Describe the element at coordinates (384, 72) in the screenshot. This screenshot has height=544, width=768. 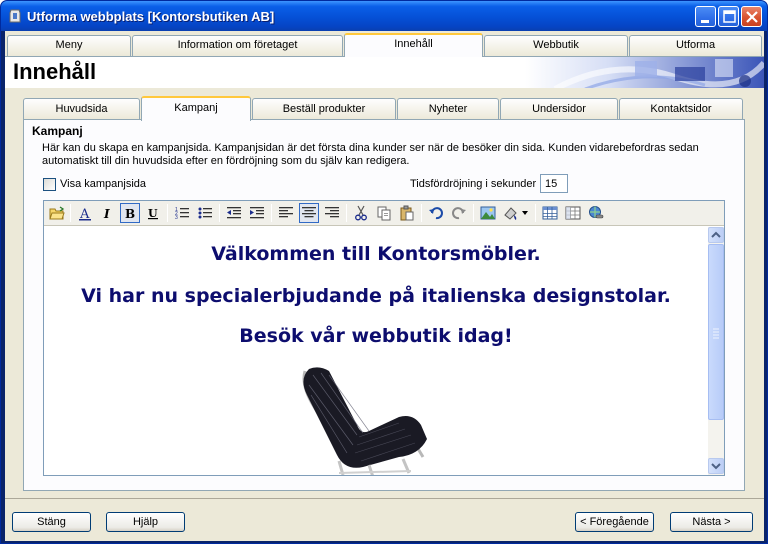
I see `page-header: Innehåll` at that location.